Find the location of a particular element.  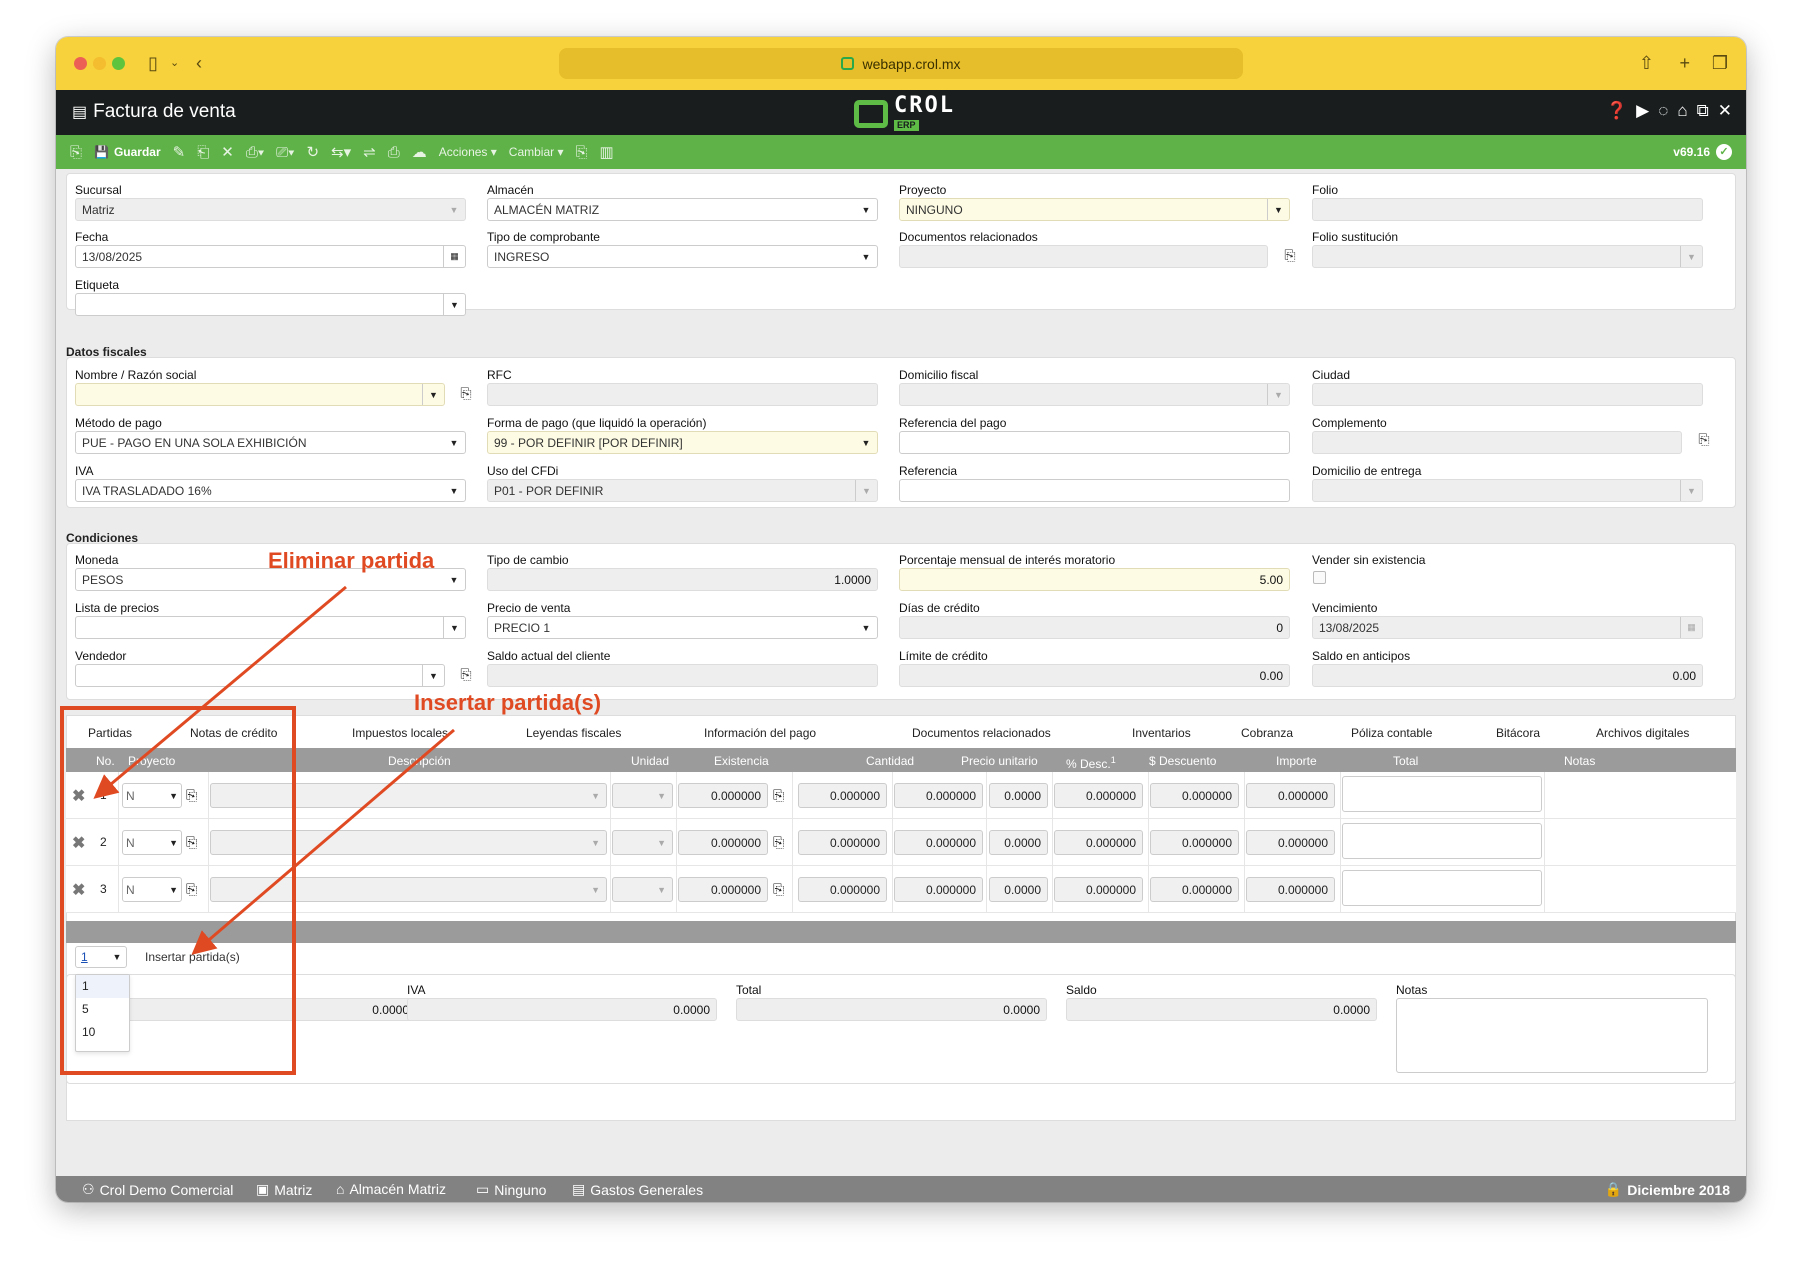

iva-select: IVA TRASLADADO 16% ▼ is located at coordinates (270, 490).